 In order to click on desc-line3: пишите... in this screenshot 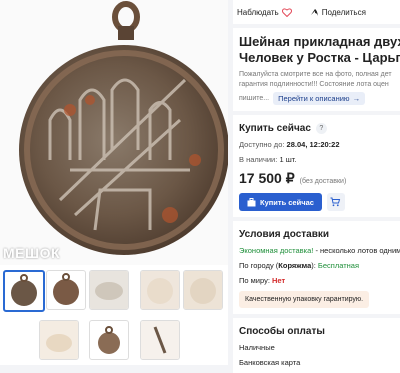, I will do `click(254, 98)`.